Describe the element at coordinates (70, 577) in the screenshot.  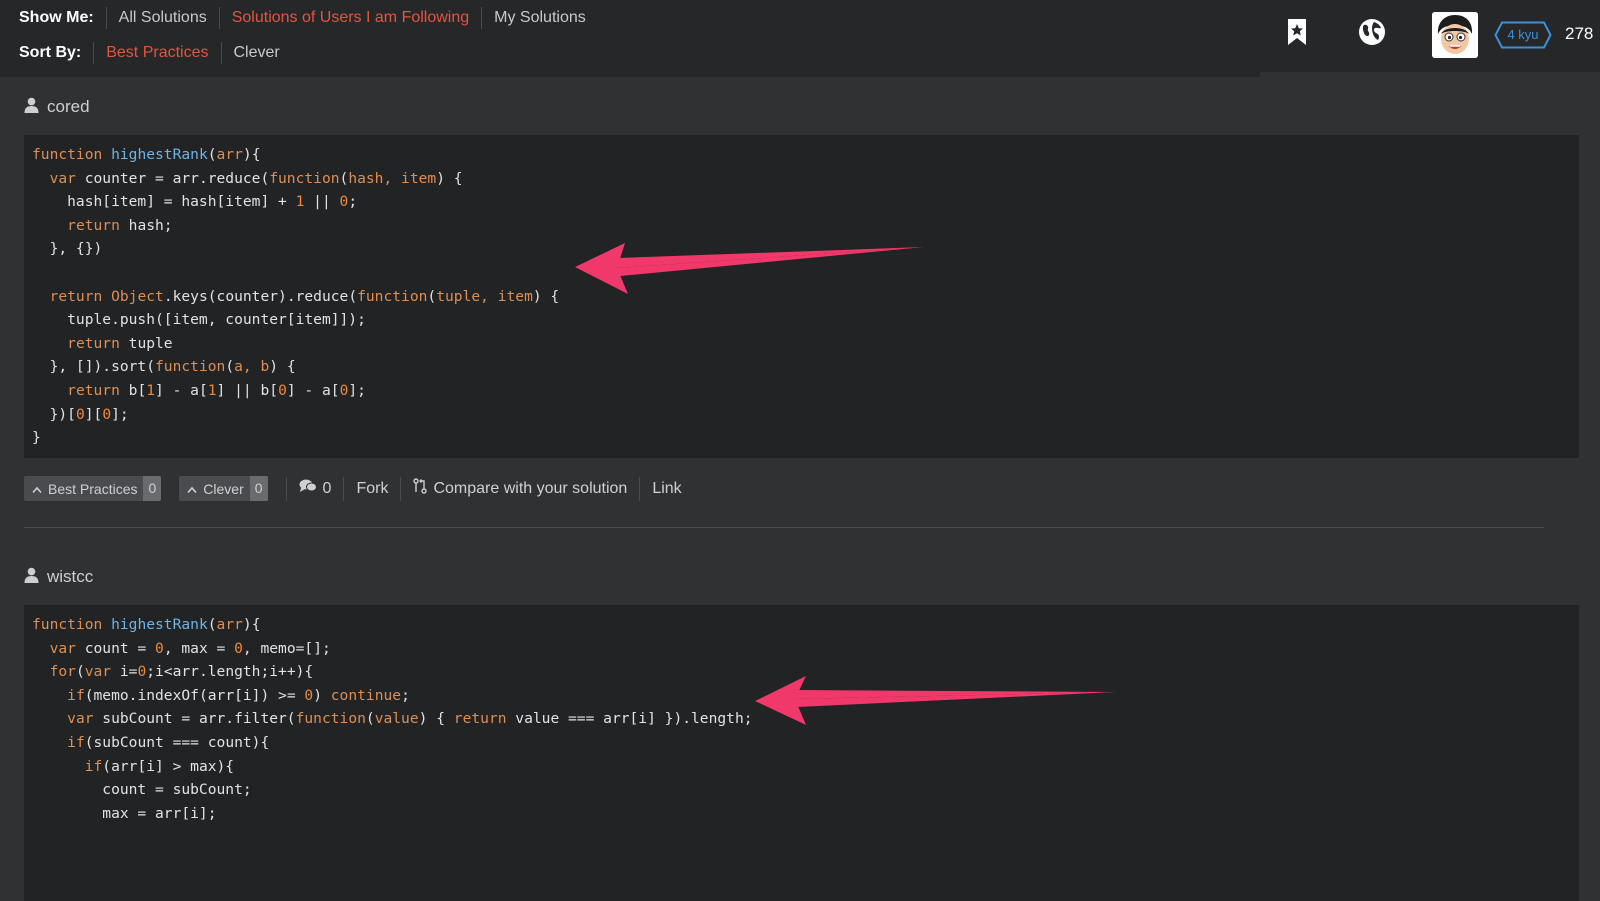
I see `author-name: wistcc` at that location.